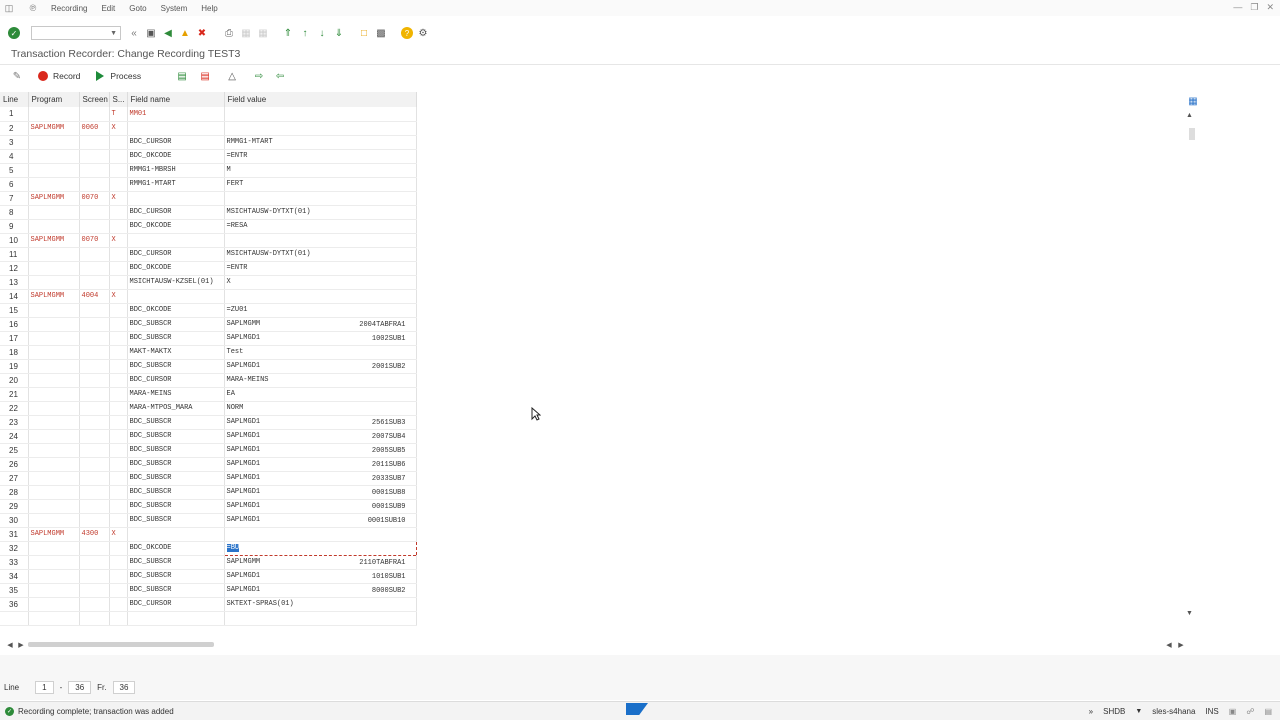  What do you see at coordinates (208, 184) in the screenshot?
I see `table-row: 6 RMMG1-MTART FERT` at bounding box center [208, 184].